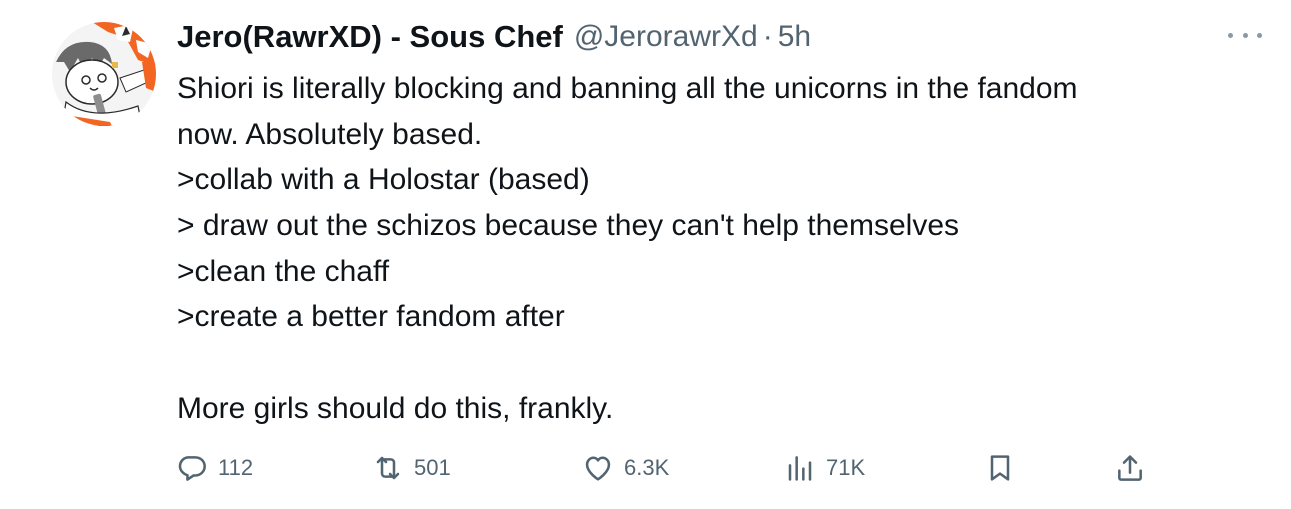 The image size is (1291, 509). Describe the element at coordinates (214, 468) in the screenshot. I see `reply-button: 112` at that location.